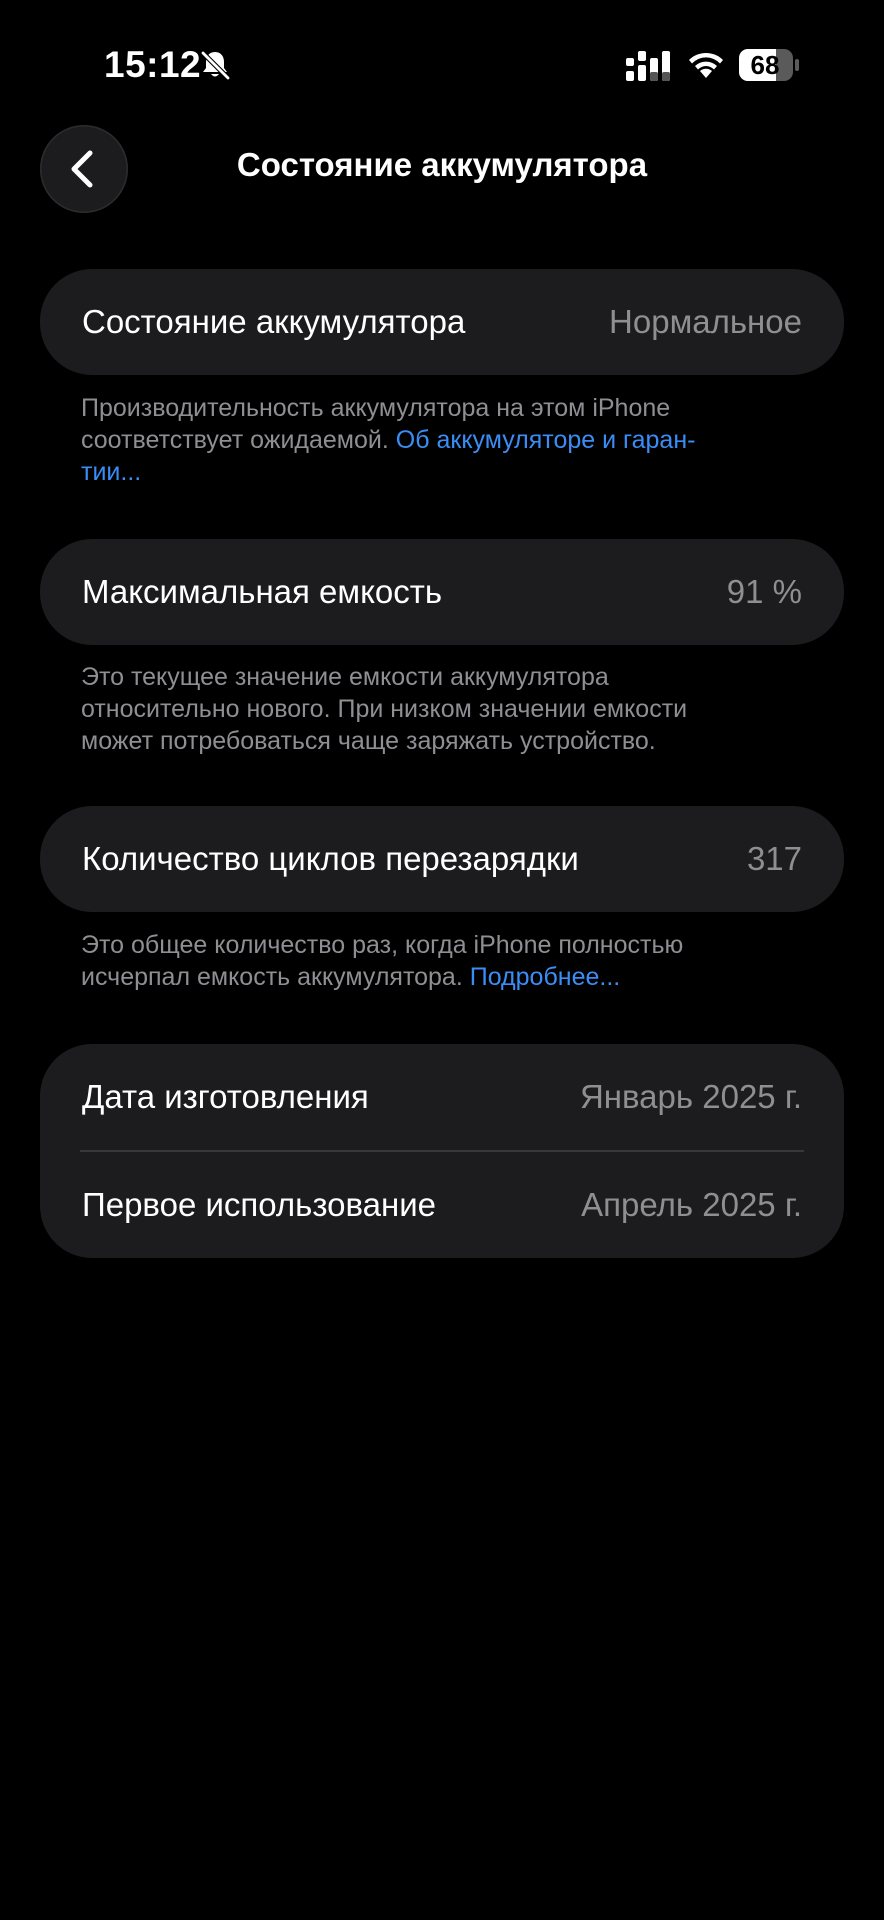 This screenshot has width=884, height=1920. Describe the element at coordinates (330, 858) in the screenshot. I see `cycle-count-label: Количество циклов перезарядки` at that location.